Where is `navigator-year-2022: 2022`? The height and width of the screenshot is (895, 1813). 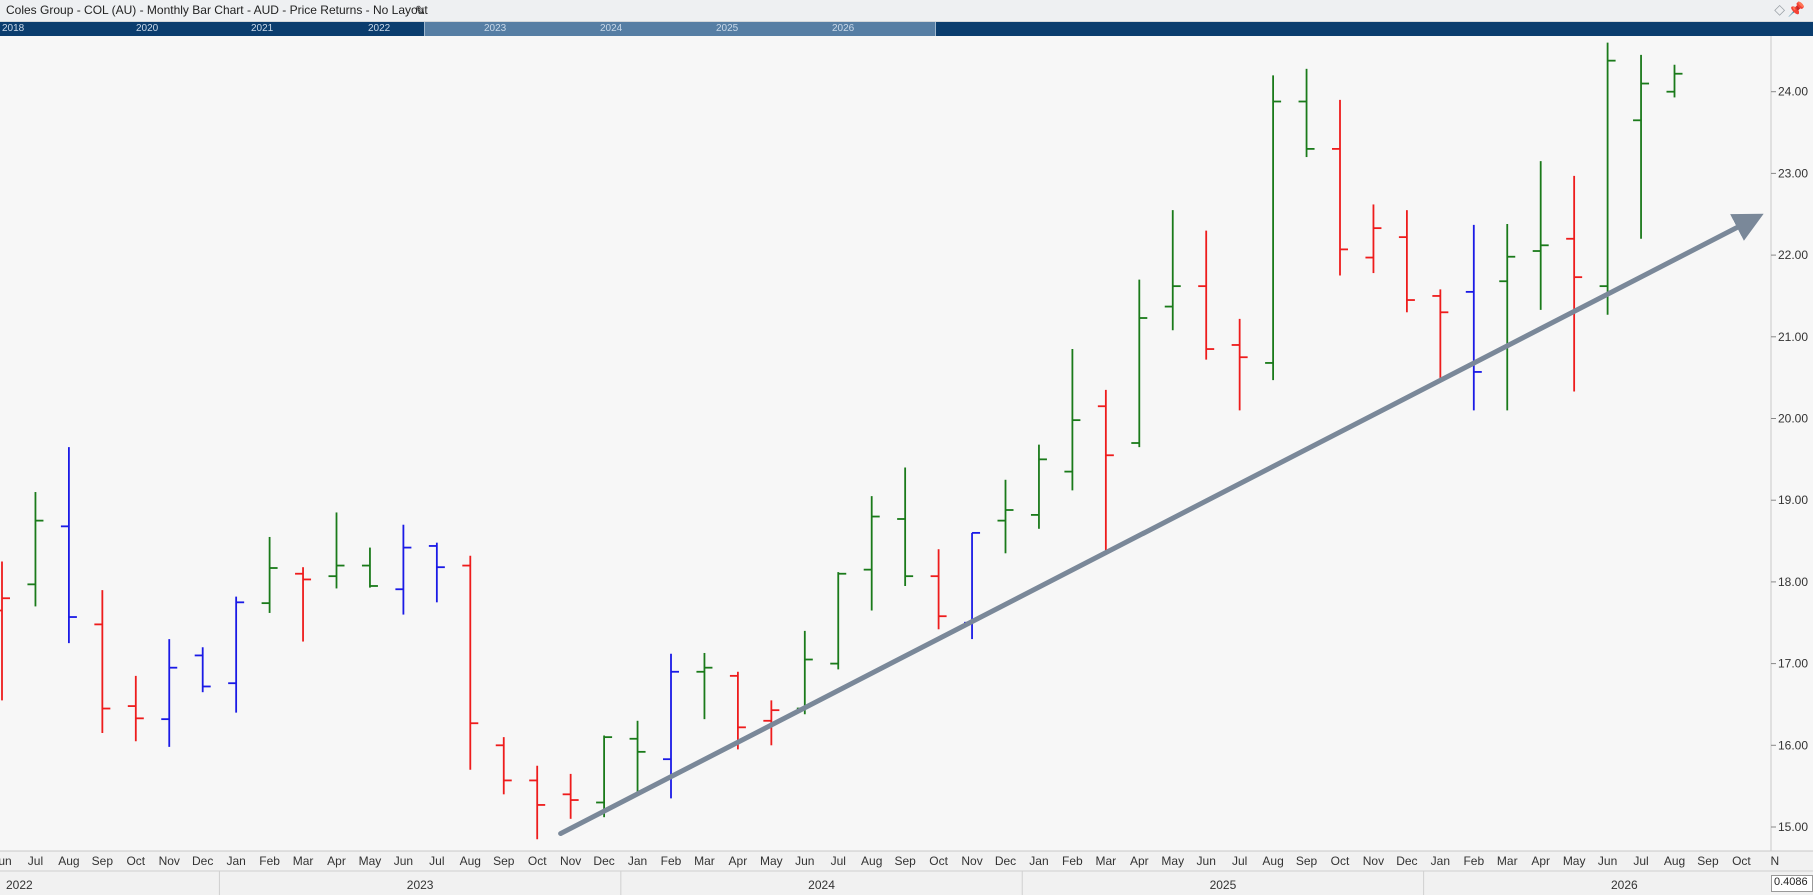
navigator-year-2022: 2022 is located at coordinates (379, 28).